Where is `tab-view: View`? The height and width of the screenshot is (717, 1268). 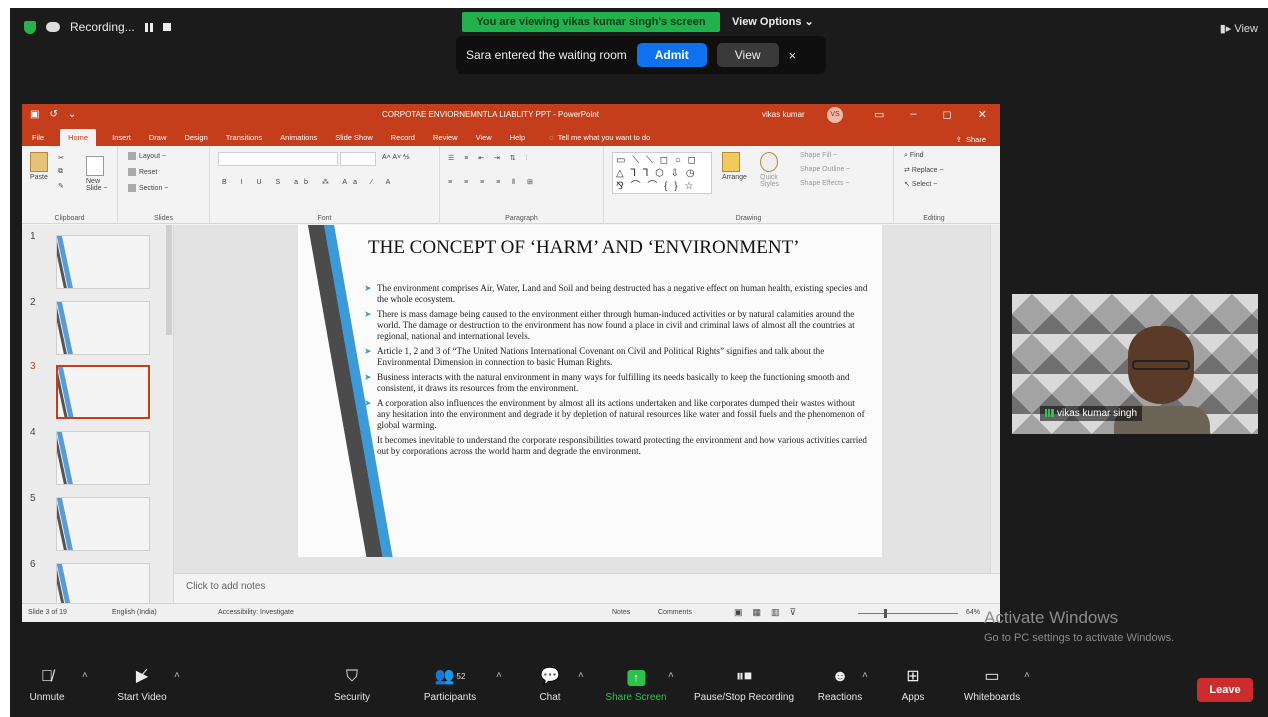 tab-view: View is located at coordinates (484, 137).